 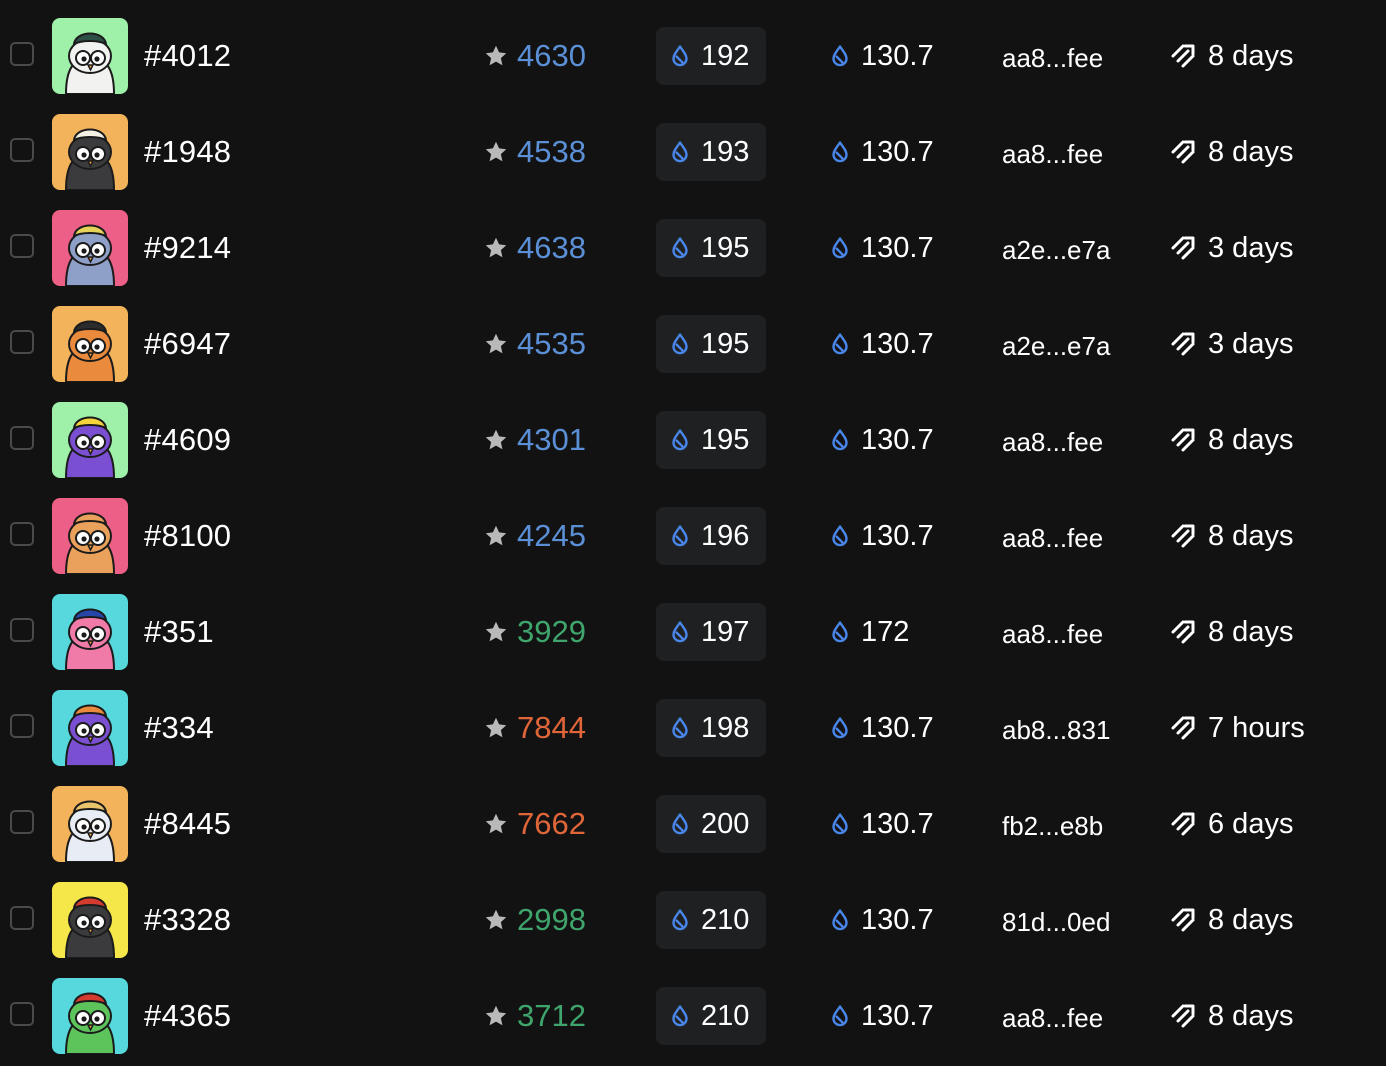 What do you see at coordinates (179, 632) in the screenshot?
I see `token-id: #351` at bounding box center [179, 632].